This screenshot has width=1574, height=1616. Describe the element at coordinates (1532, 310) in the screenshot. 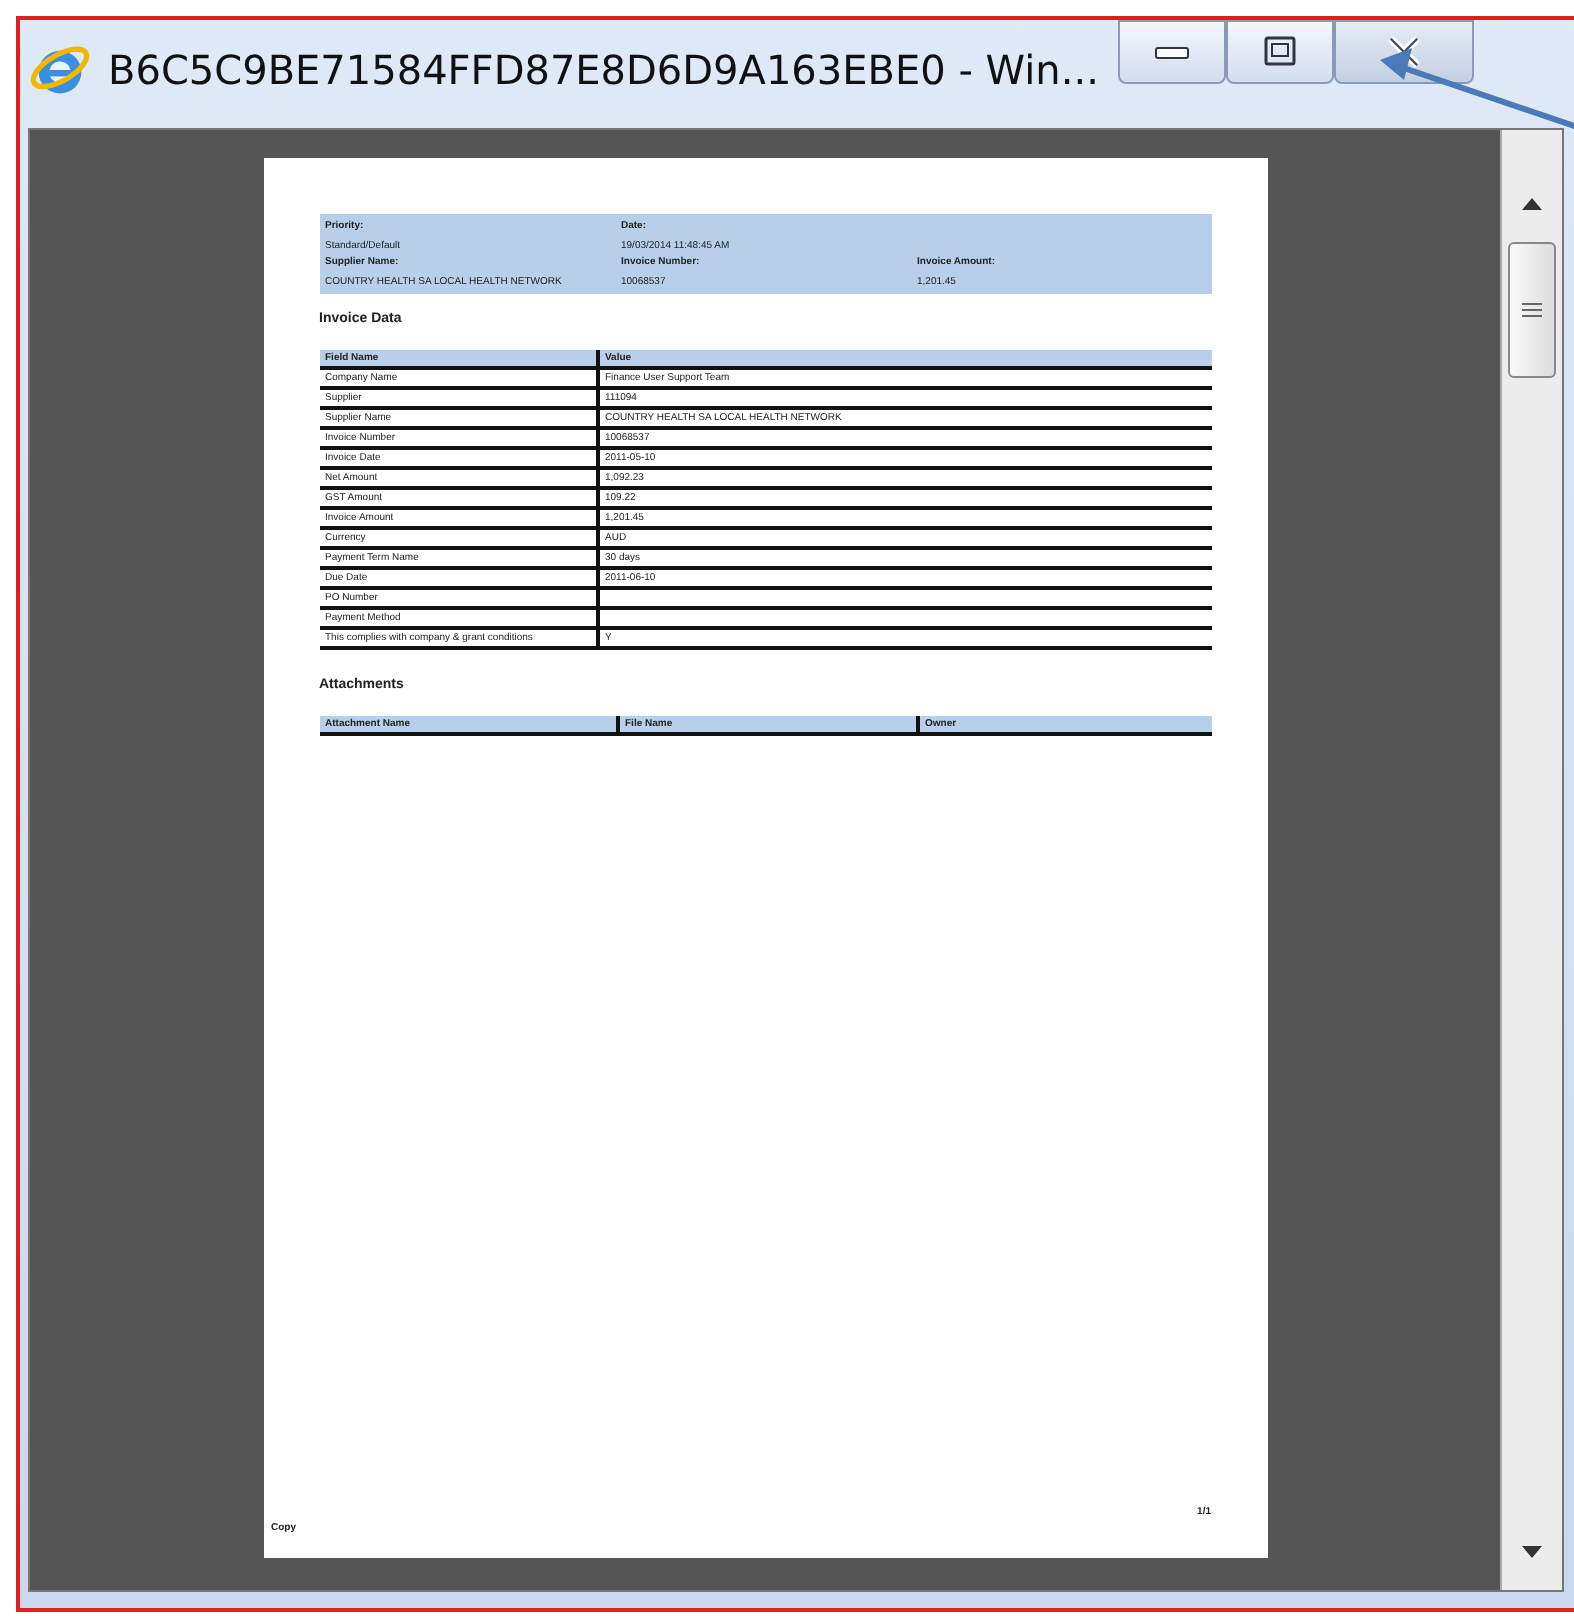

I see `scroll-thumb` at that location.